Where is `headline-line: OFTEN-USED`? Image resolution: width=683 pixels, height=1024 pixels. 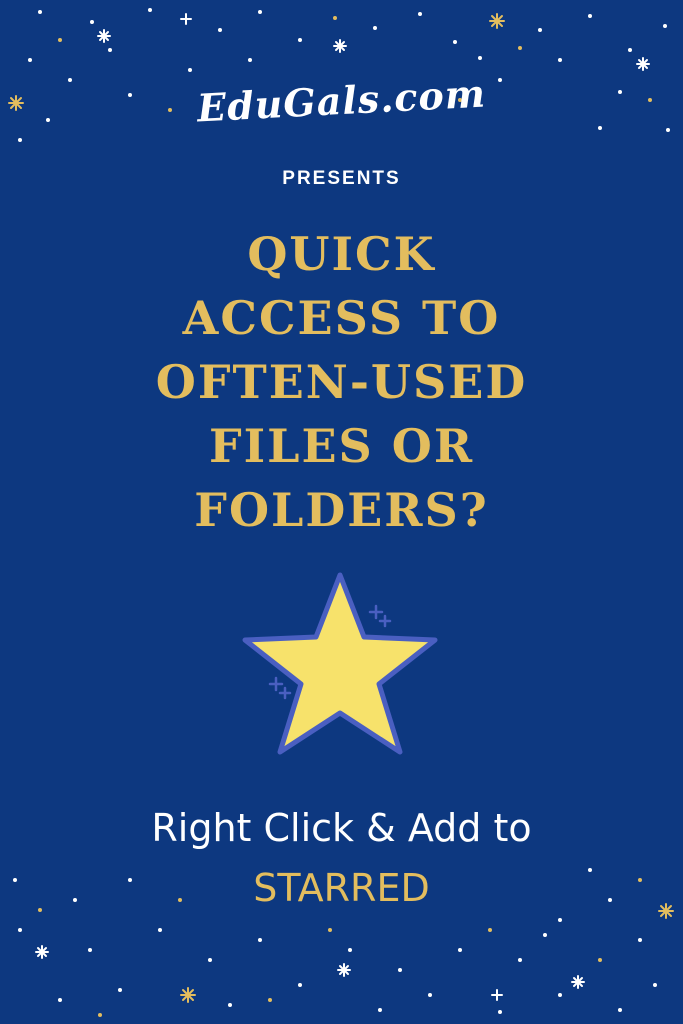
headline-line: OFTEN-USED is located at coordinates (341, 382).